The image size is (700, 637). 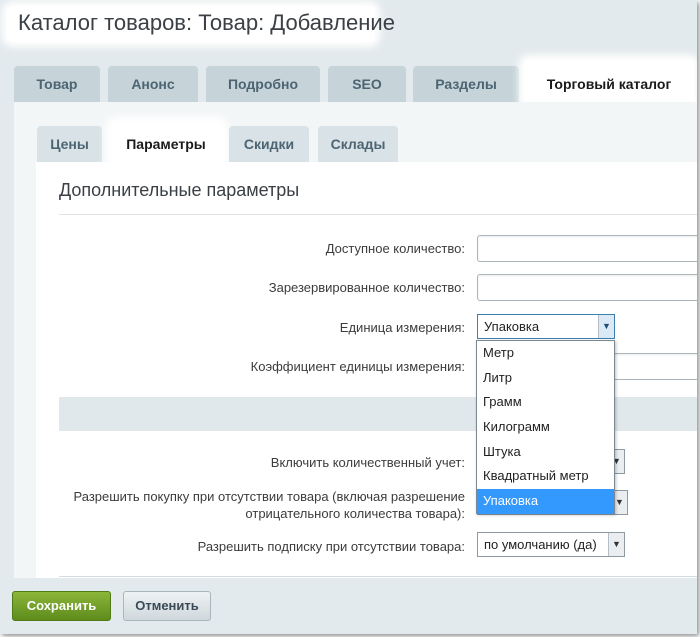 What do you see at coordinates (466, 84) in the screenshot?
I see `tab-sections: Разделы` at bounding box center [466, 84].